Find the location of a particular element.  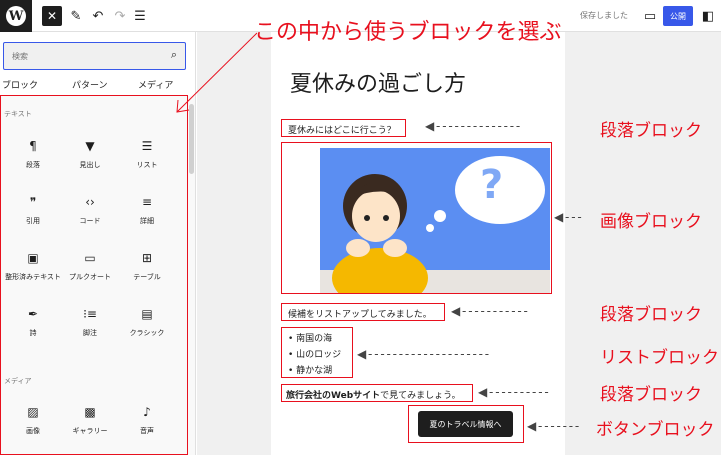

arrow-para3: ◀ - - - - - - - - - - is located at coordinates (513, 392).